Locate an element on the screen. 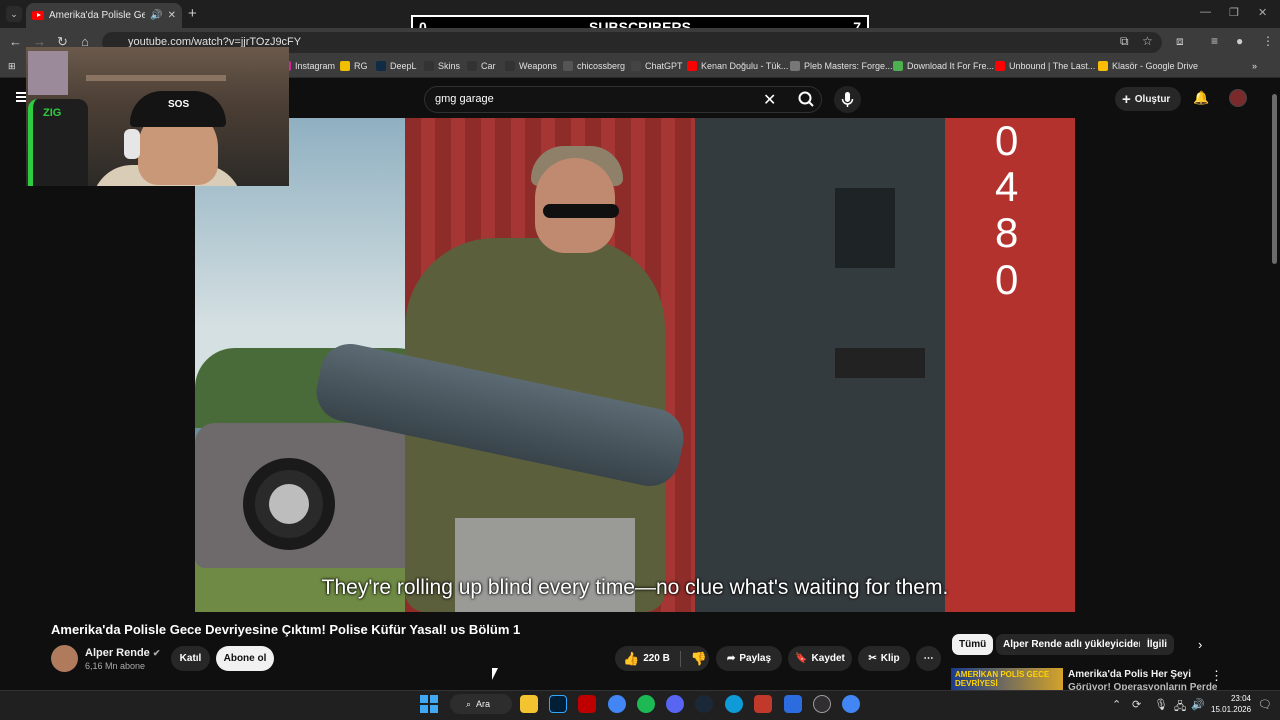 Image resolution: width=1280 pixels, height=720 pixels. create-button: + Oluştur is located at coordinates (1148, 99).